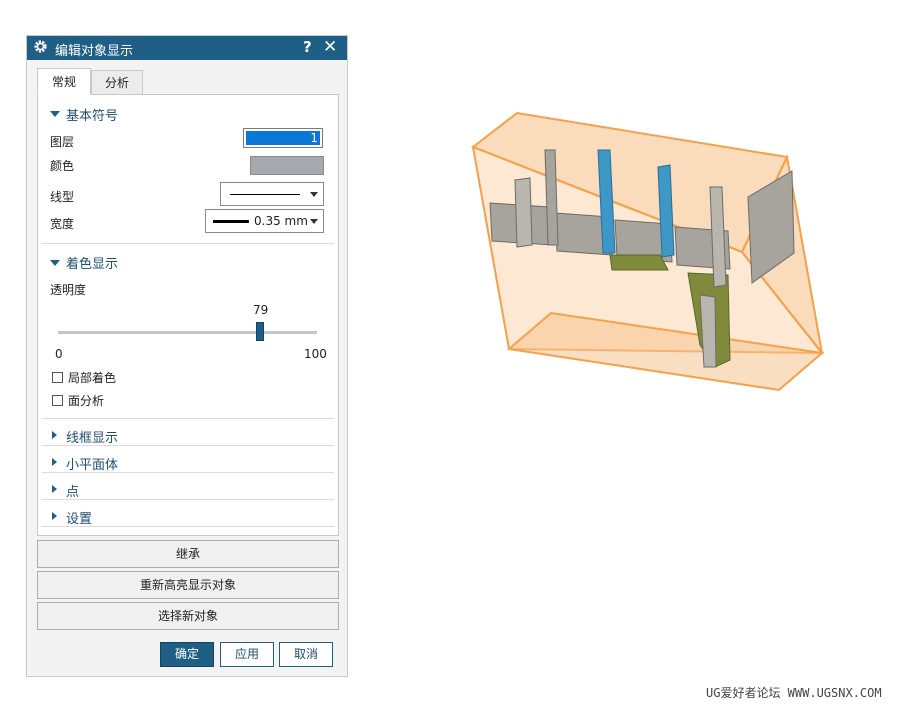 Image resolution: width=920 pixels, height=706 pixels. I want to click on forum-watermark: UG爱好者论坛 WWW.UGSNX.COM, so click(794, 693).